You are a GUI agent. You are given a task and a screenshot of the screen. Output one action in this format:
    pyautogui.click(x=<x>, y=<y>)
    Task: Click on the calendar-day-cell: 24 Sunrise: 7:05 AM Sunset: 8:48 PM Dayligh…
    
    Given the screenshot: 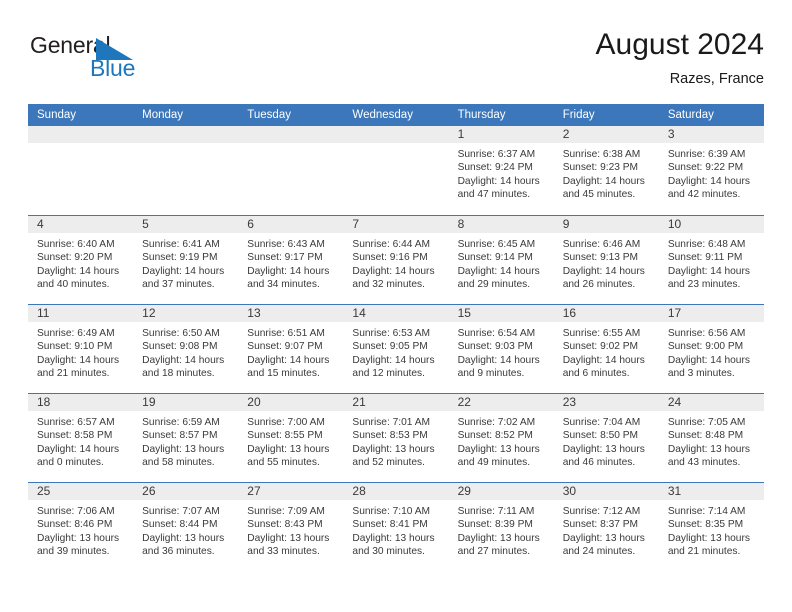 What is the action you would take?
    pyautogui.click(x=711, y=438)
    